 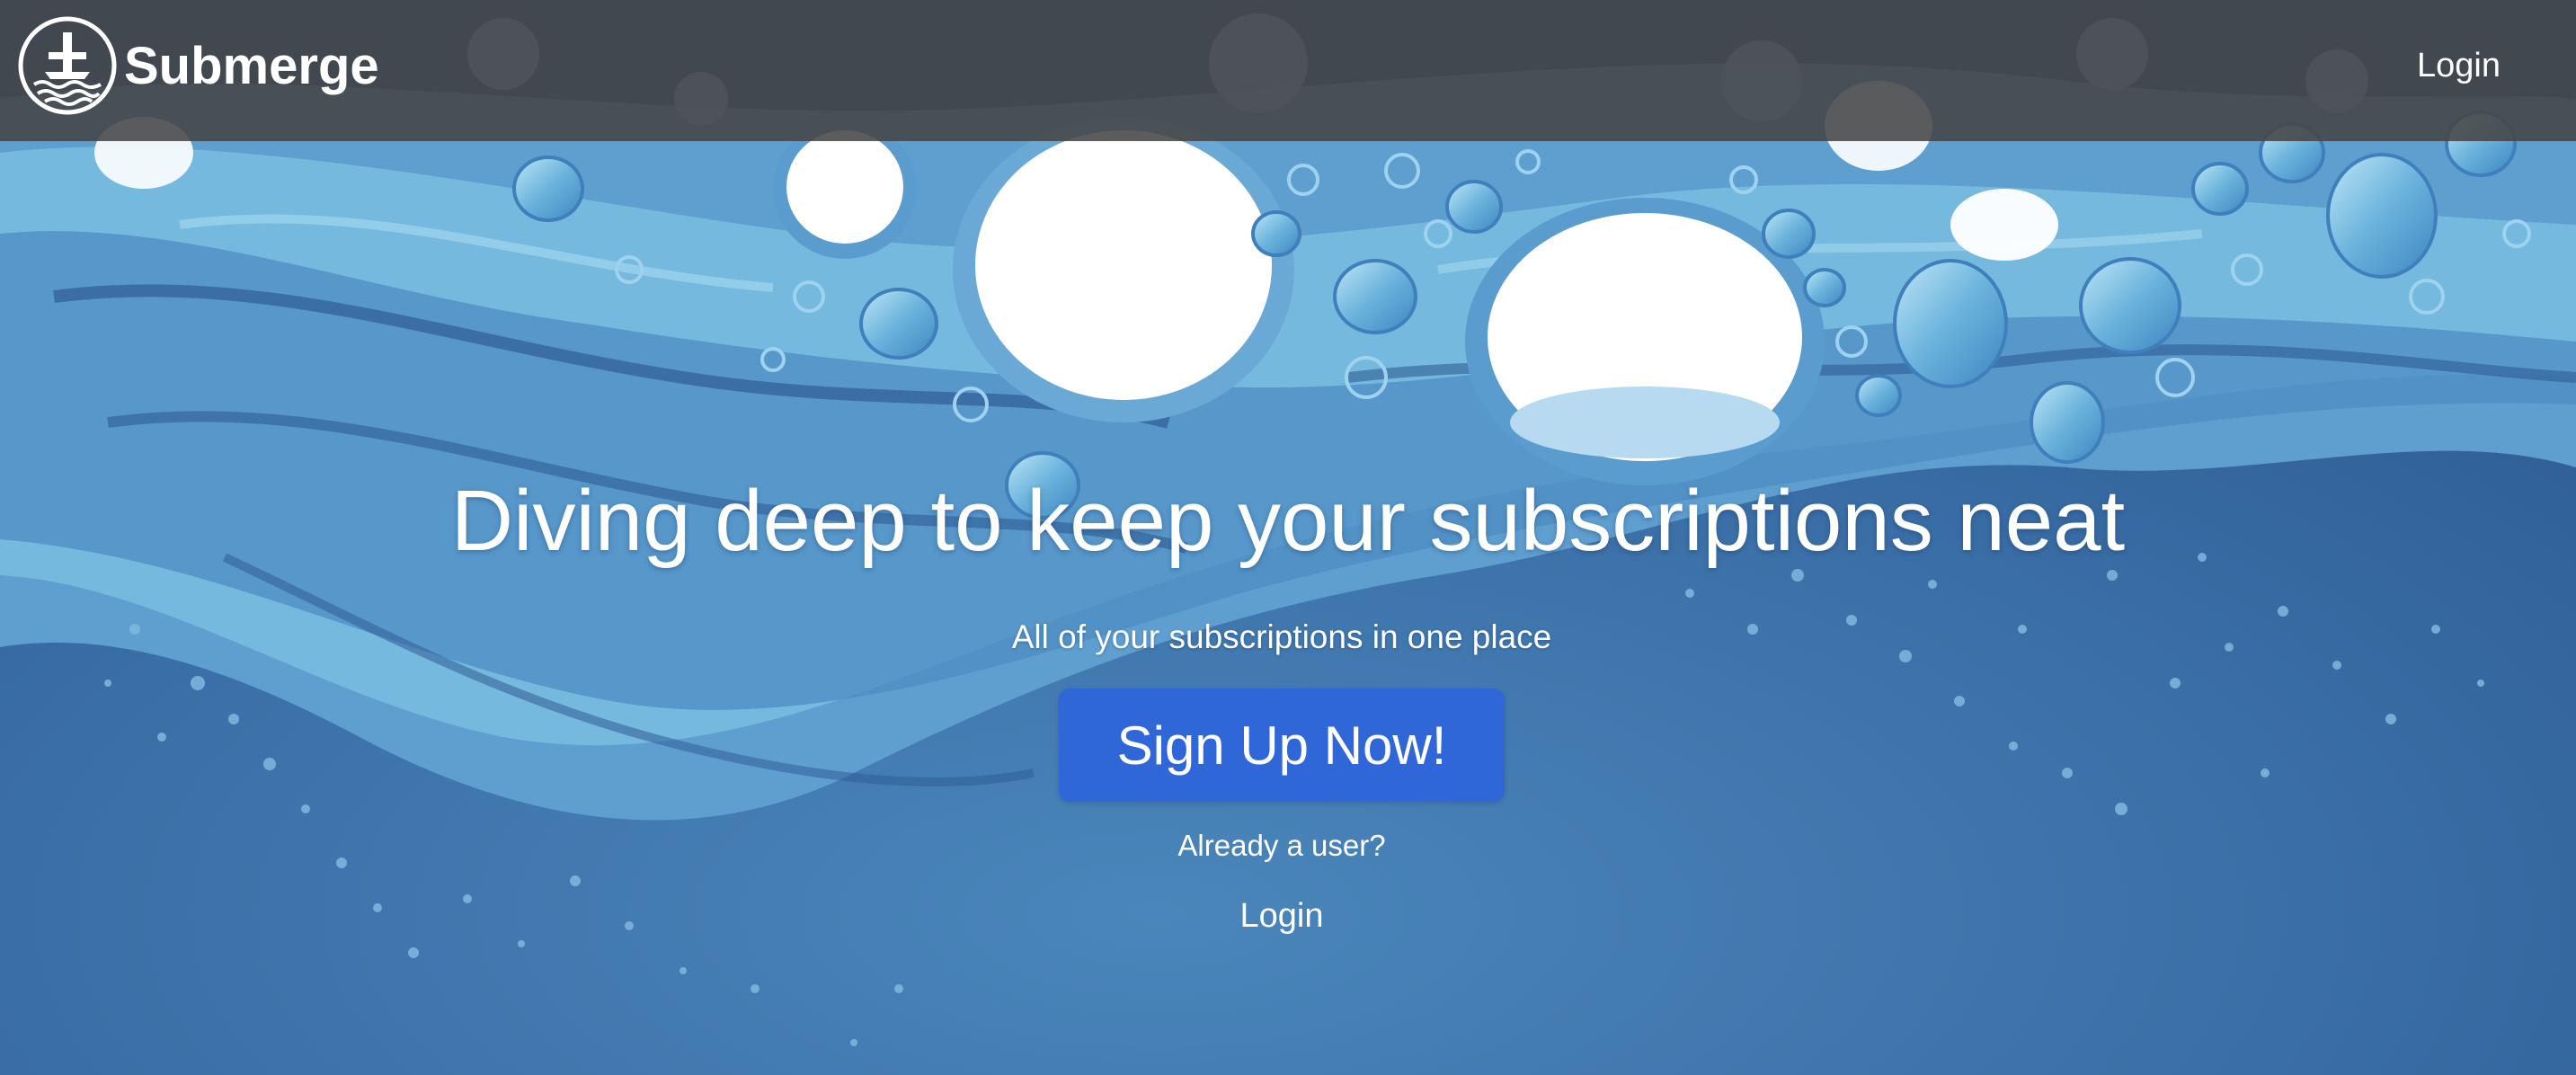 I want to click on already-user-text: Already a user?, so click(x=1281, y=845).